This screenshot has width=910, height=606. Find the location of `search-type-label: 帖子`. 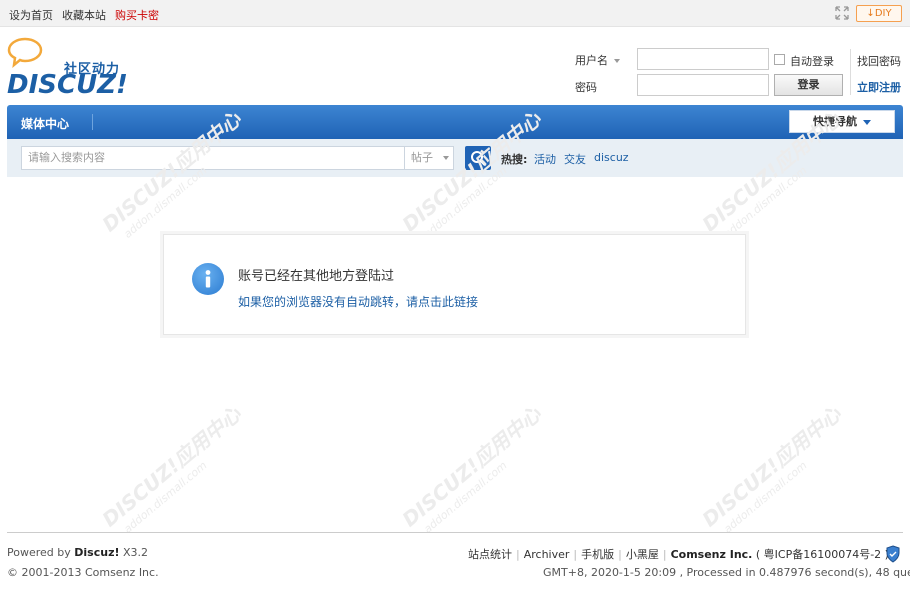

search-type-label: 帖子 is located at coordinates (422, 157).